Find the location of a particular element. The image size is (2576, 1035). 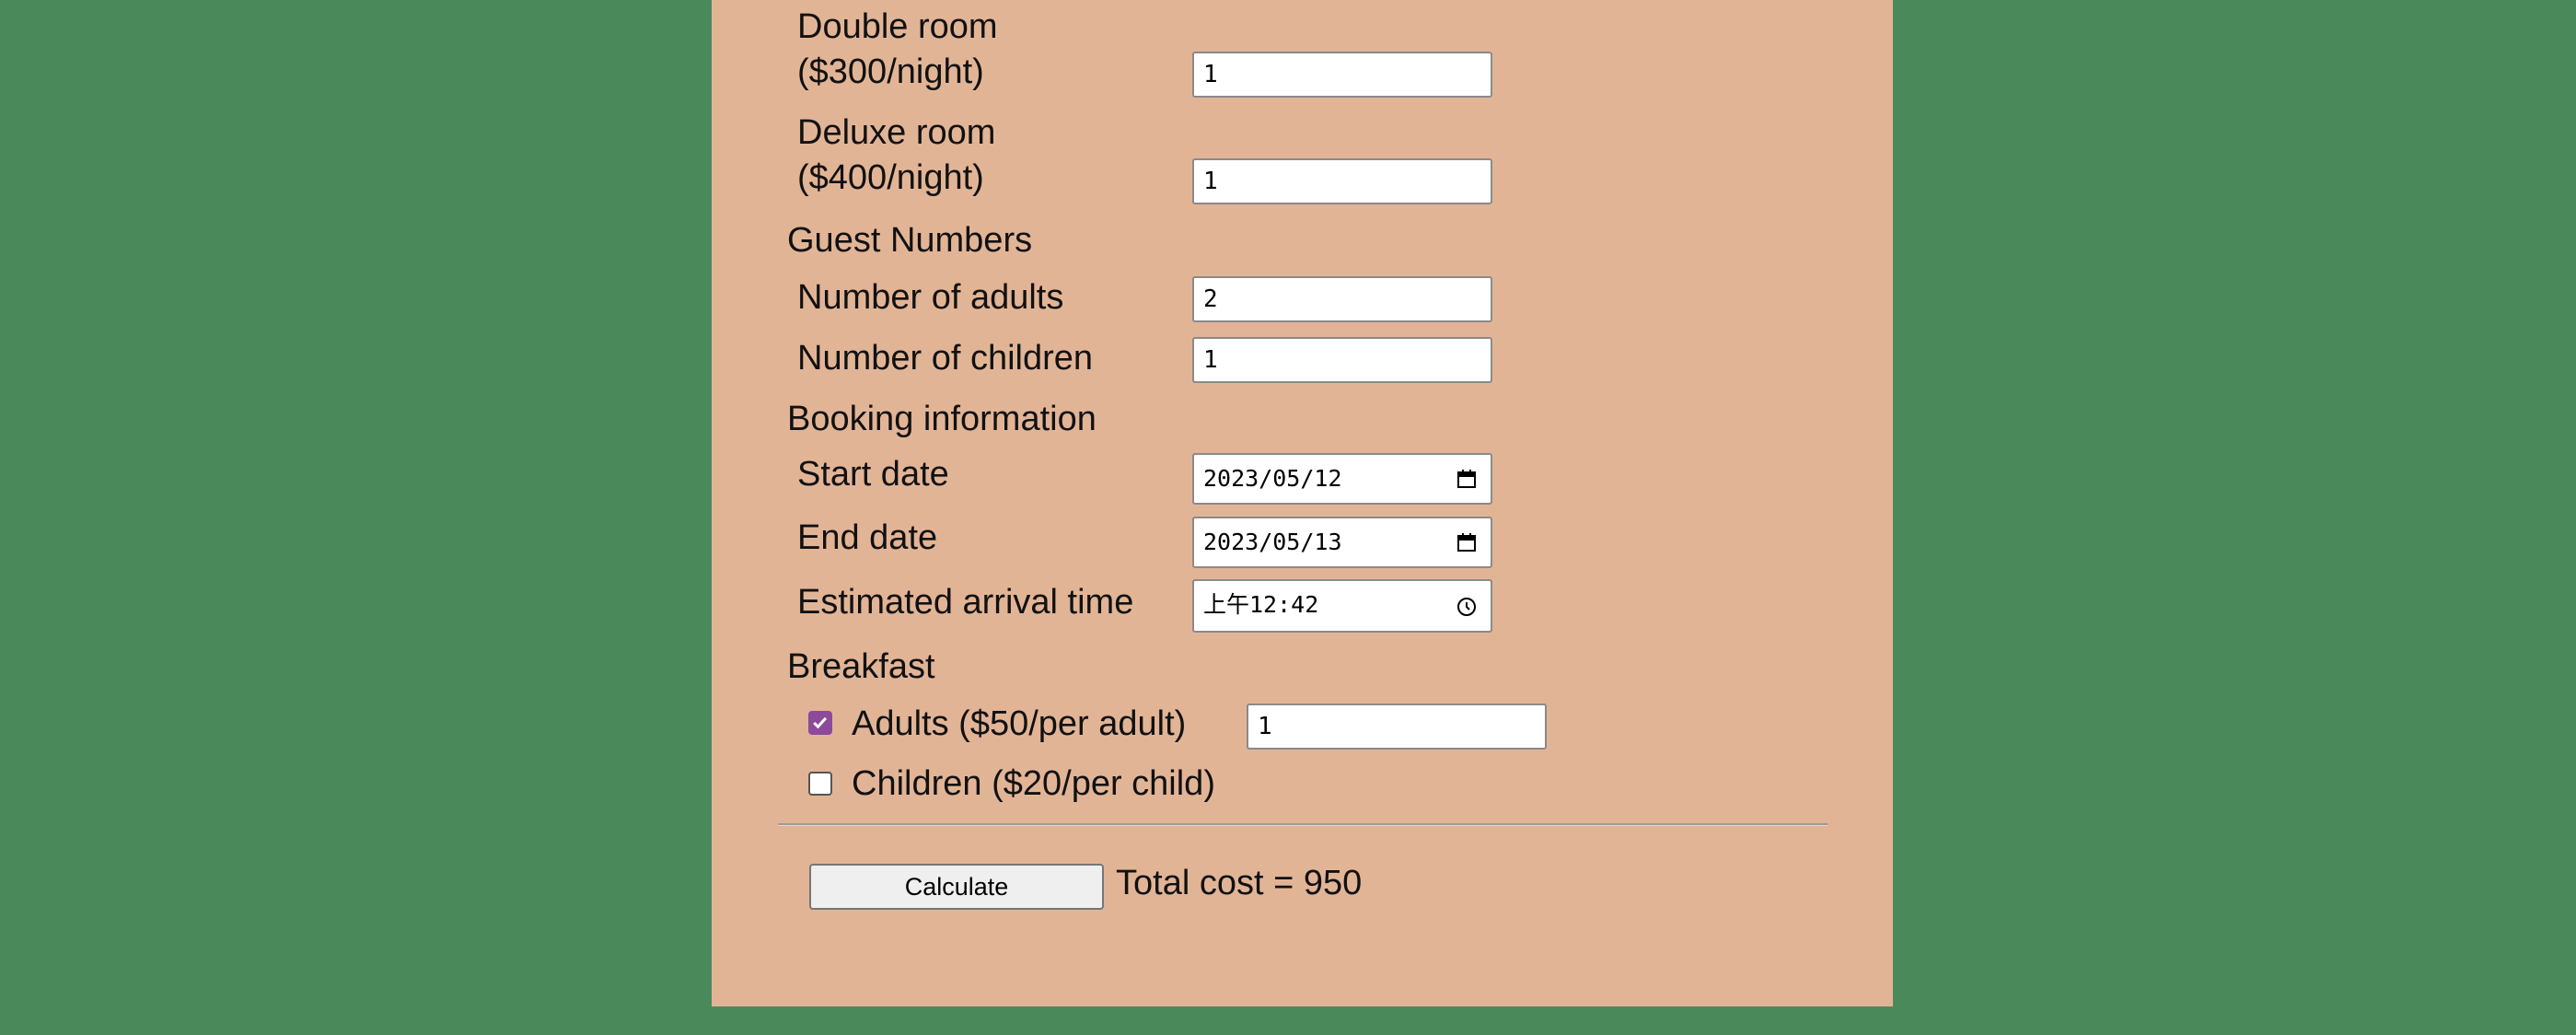

total-cost-text: Total cost = 950 is located at coordinates (1239, 883).